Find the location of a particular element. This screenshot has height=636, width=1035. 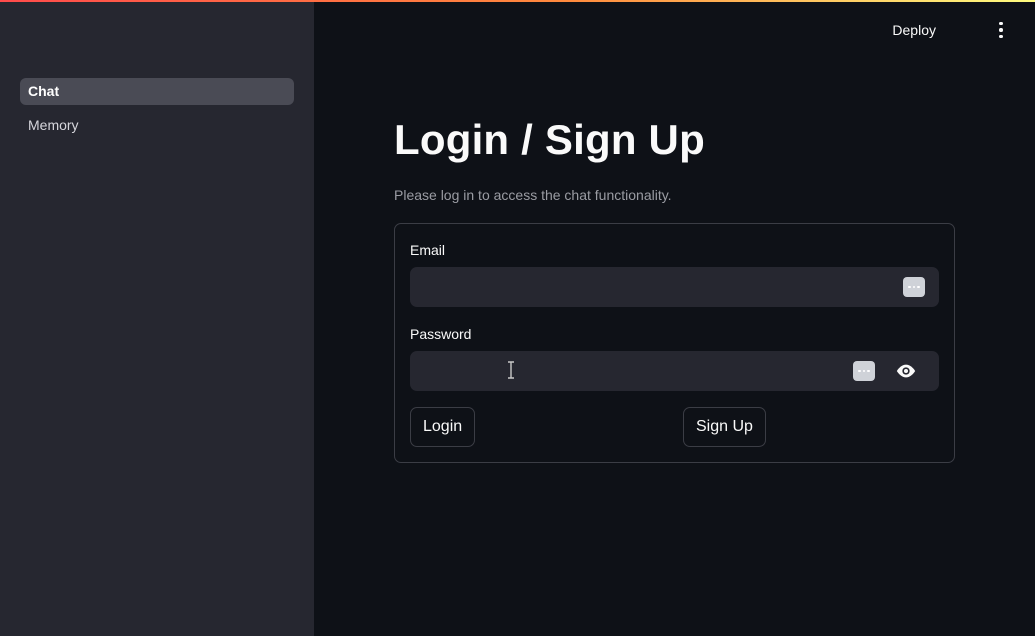

sidebar-item-chat: Chat is located at coordinates (157, 91).